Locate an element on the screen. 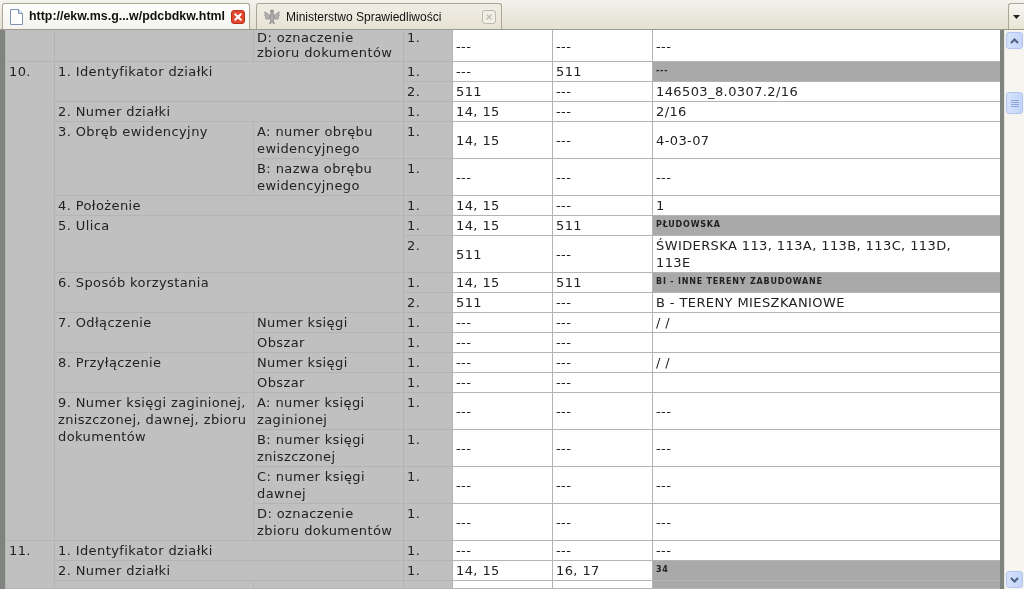 Image resolution: width=1024 pixels, height=589 pixels. field-label: 3. Obręb ewidencyjny is located at coordinates (154, 158).